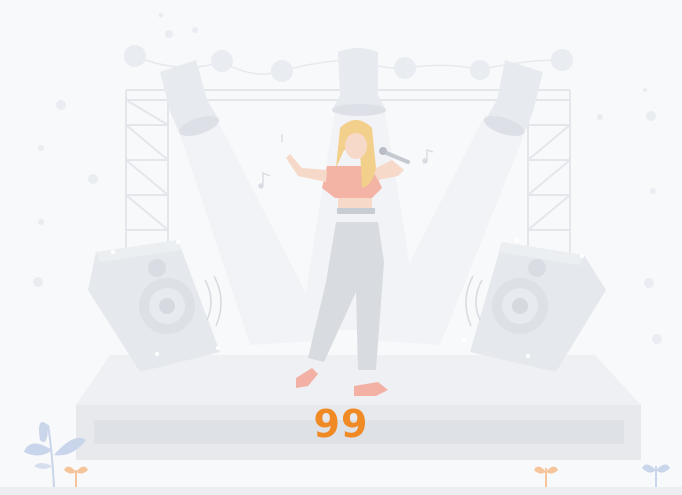 Image resolution: width=682 pixels, height=495 pixels. Describe the element at coordinates (341, 491) in the screenshot. I see `bottom-divider` at that location.